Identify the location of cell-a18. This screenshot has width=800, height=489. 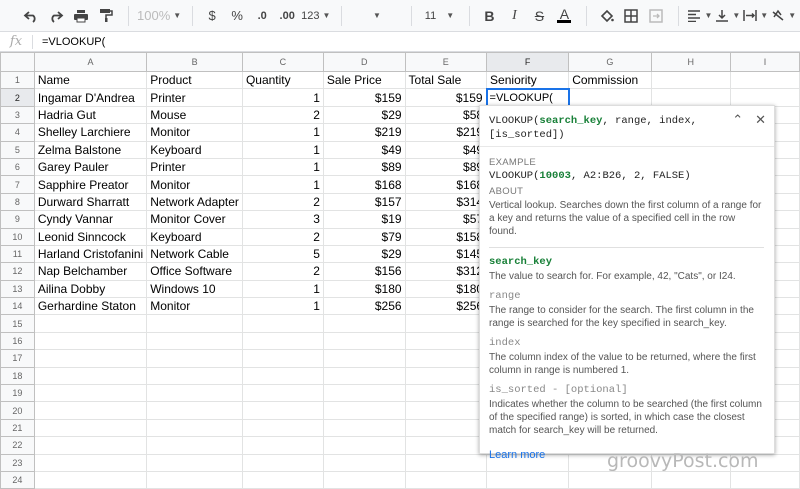
(90, 376).